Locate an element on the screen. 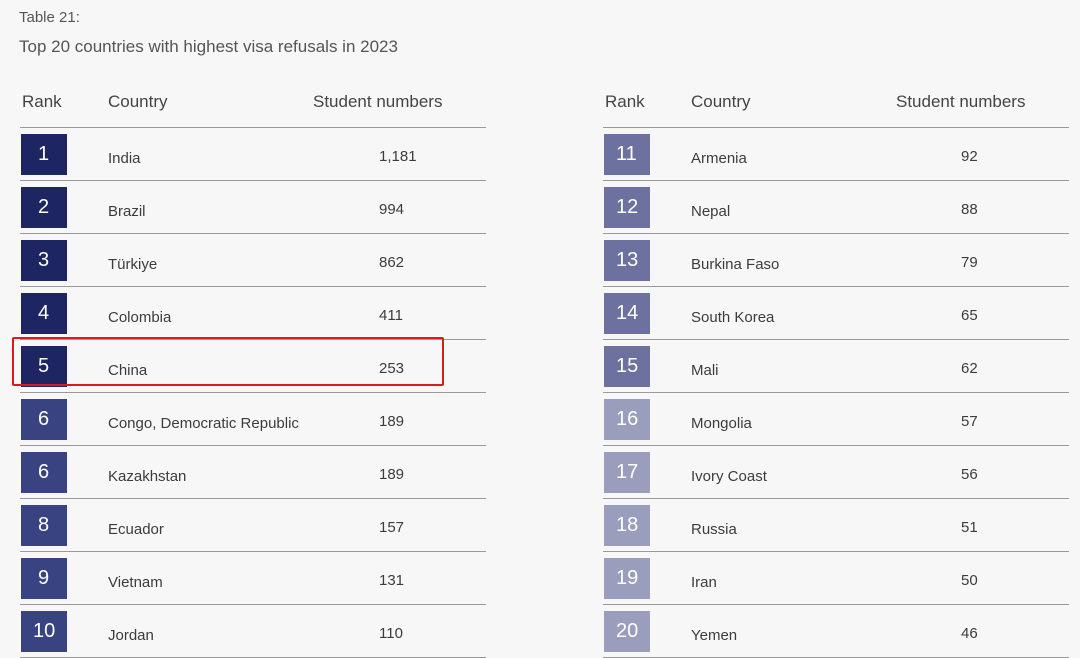  table-row: 2 Brazil 994 is located at coordinates (253, 207).